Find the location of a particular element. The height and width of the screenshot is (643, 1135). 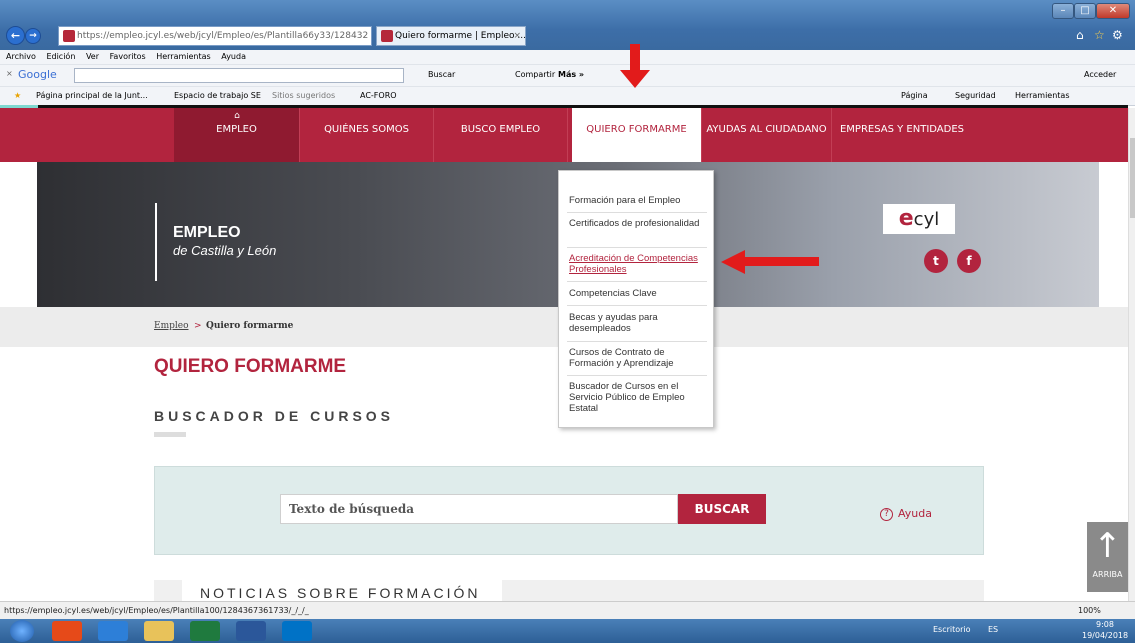

breadcrumb-current: Quiero formarme is located at coordinates (250, 326).